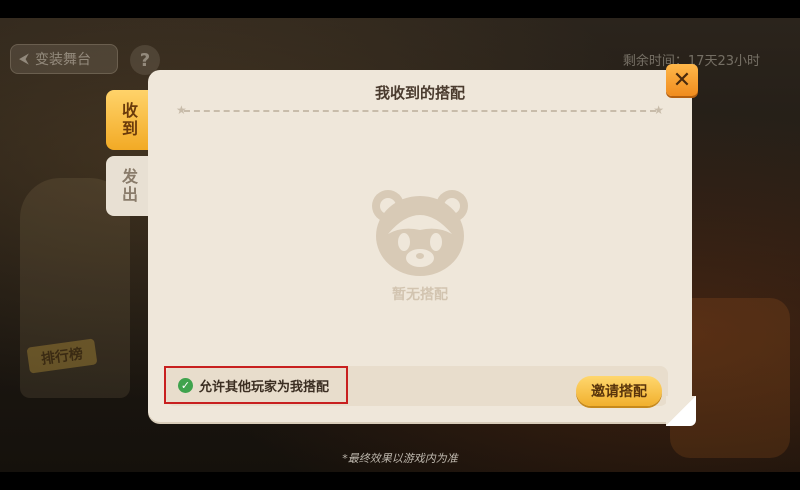  Describe the element at coordinates (681, 411) in the screenshot. I see `page-curl-decoration` at that location.